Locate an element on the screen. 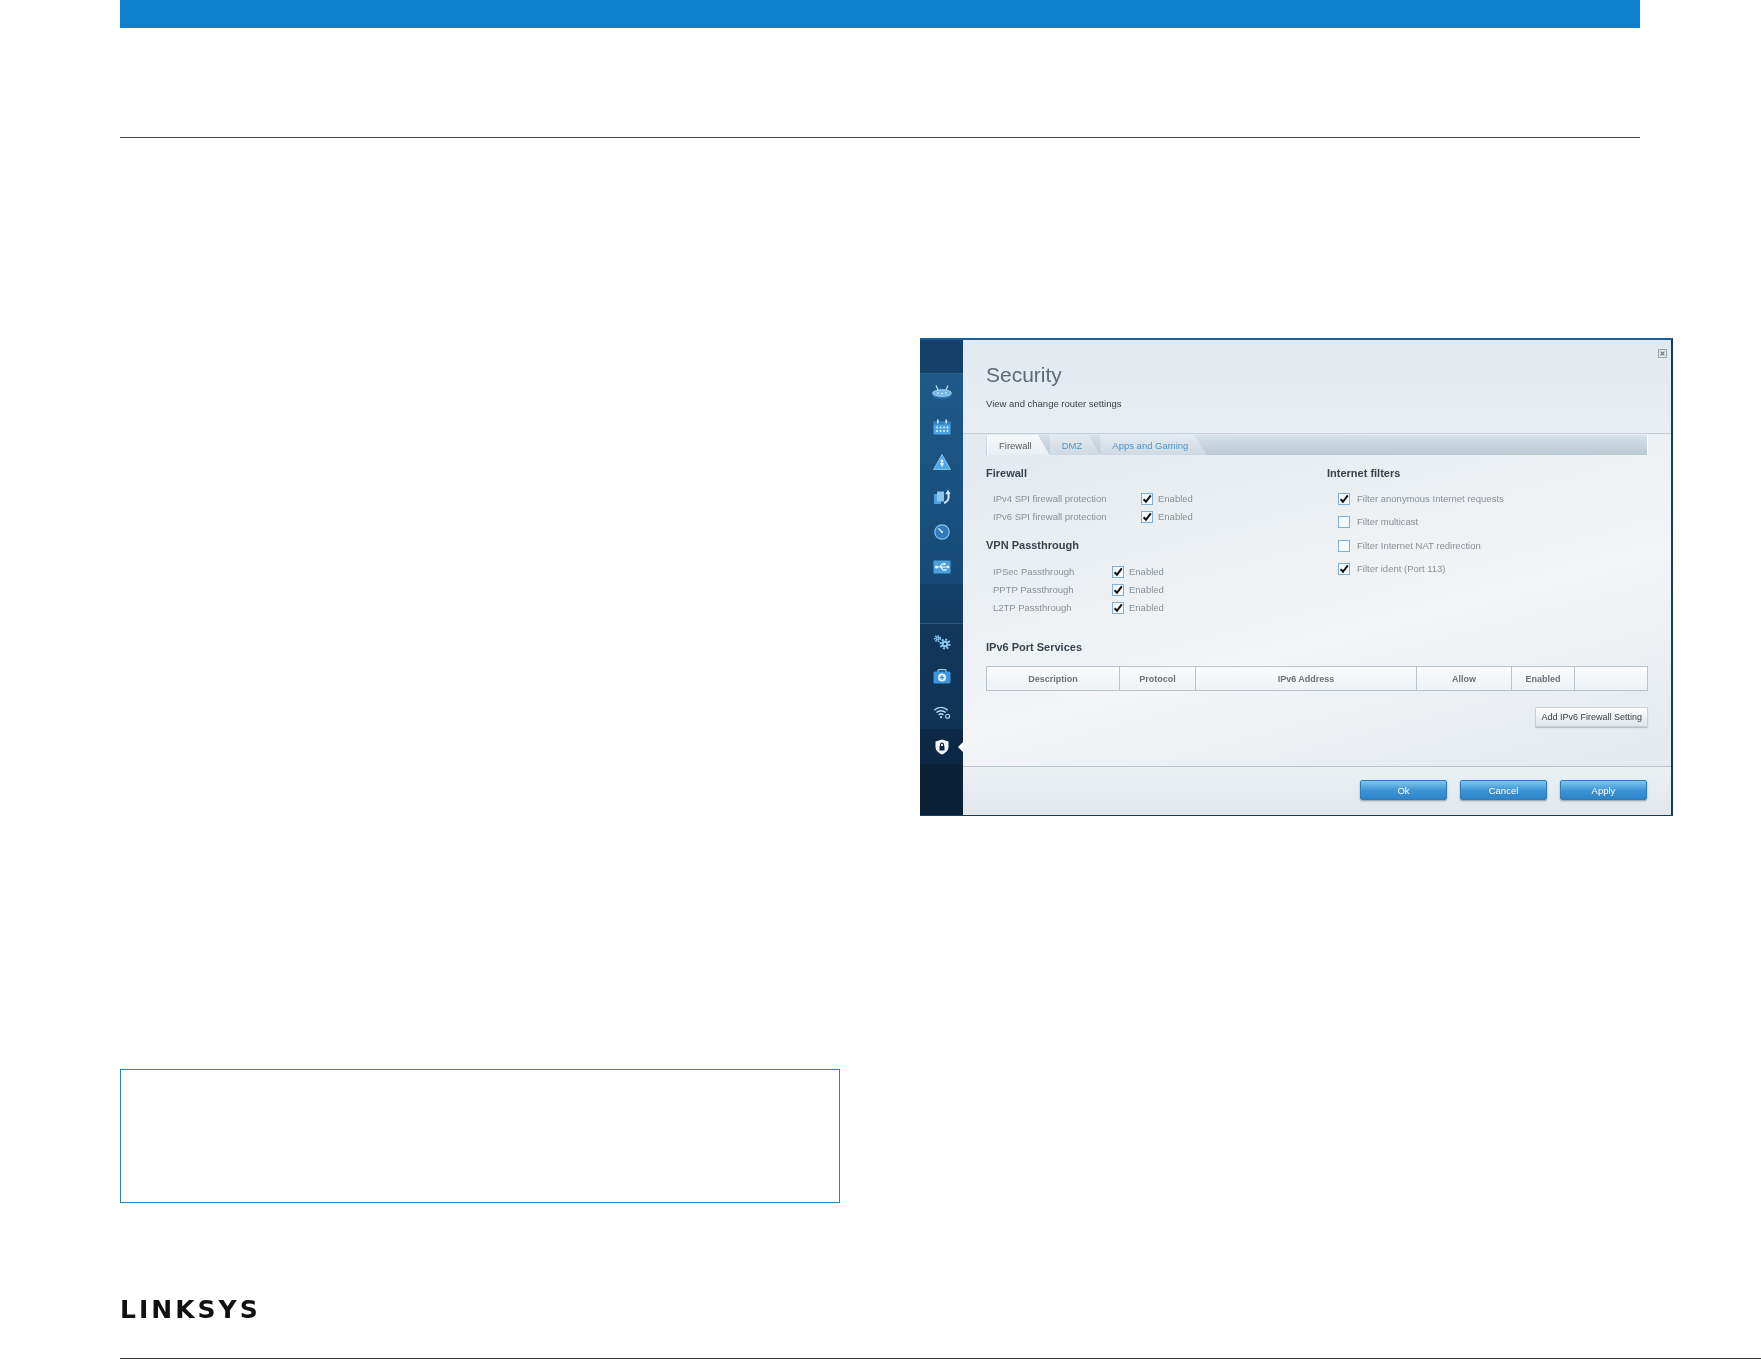 The image size is (1761, 1361). close-icon is located at coordinates (1662, 353).